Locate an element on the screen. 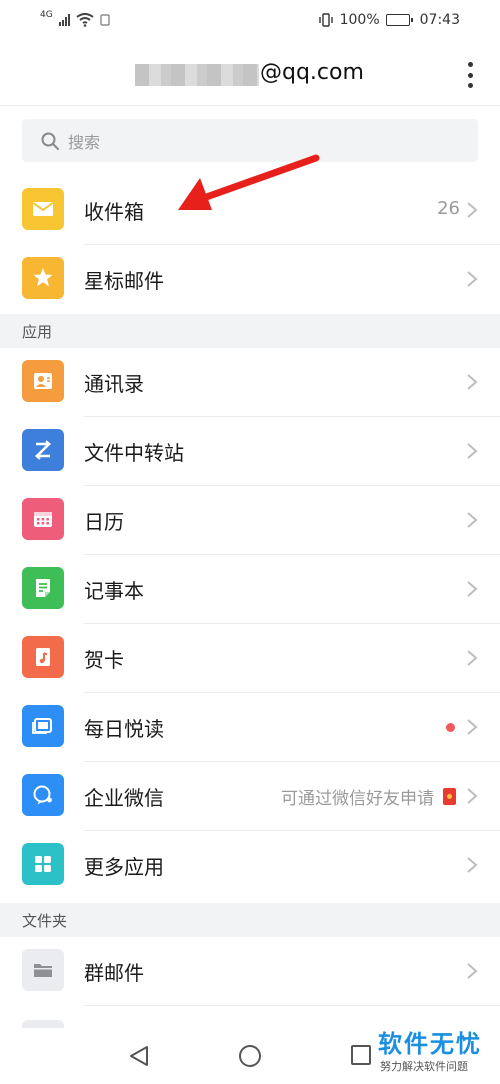 The height and width of the screenshot is (1084, 500). recents-square-icon is located at coordinates (361, 1055).